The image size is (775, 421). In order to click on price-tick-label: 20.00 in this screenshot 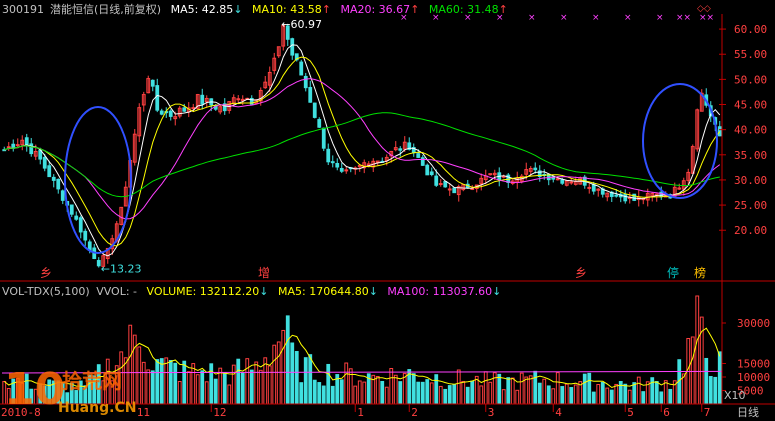, I will do `click(750, 230)`.